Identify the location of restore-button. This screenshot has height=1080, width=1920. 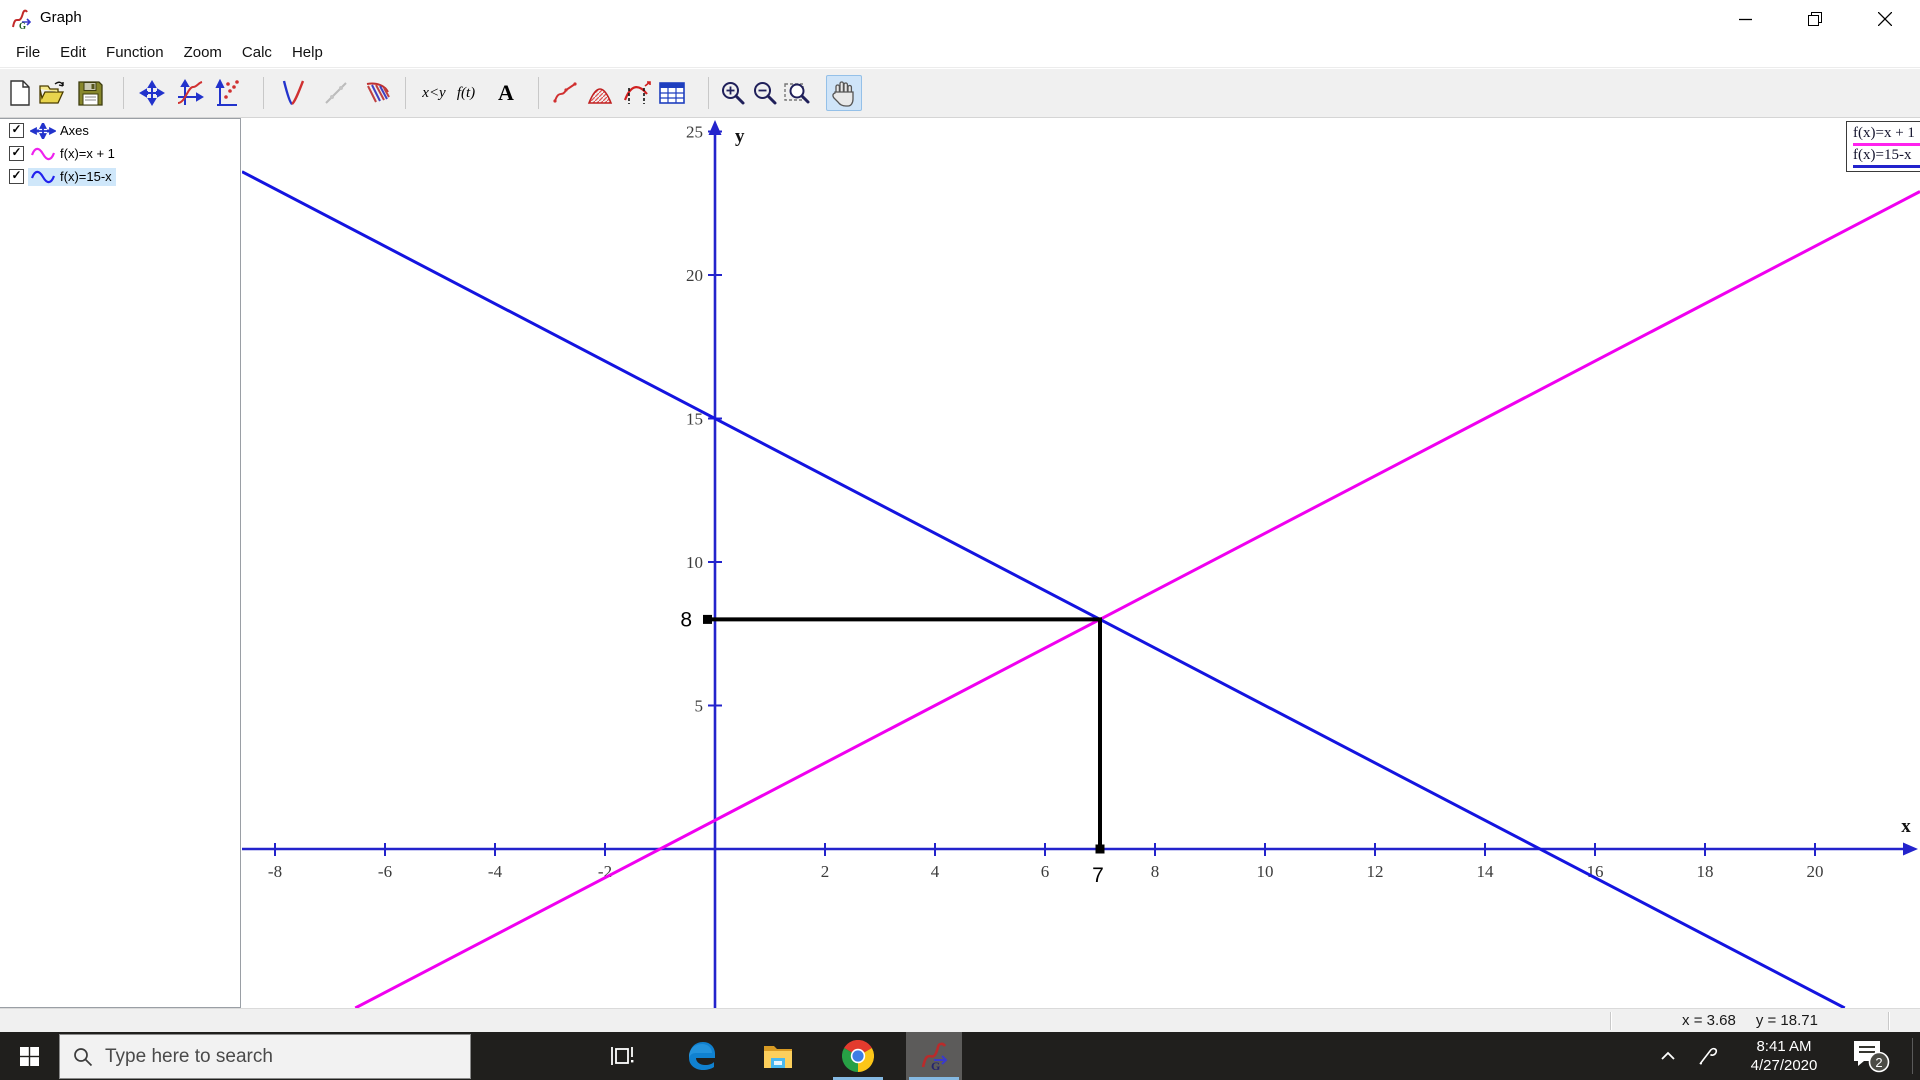
(1815, 19).